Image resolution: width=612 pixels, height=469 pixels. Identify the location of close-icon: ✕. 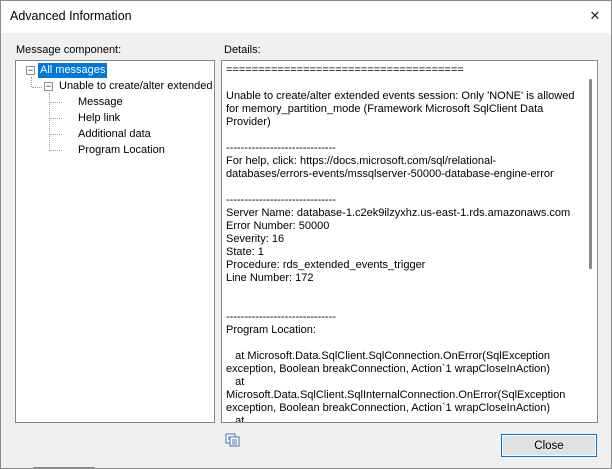
(595, 16).